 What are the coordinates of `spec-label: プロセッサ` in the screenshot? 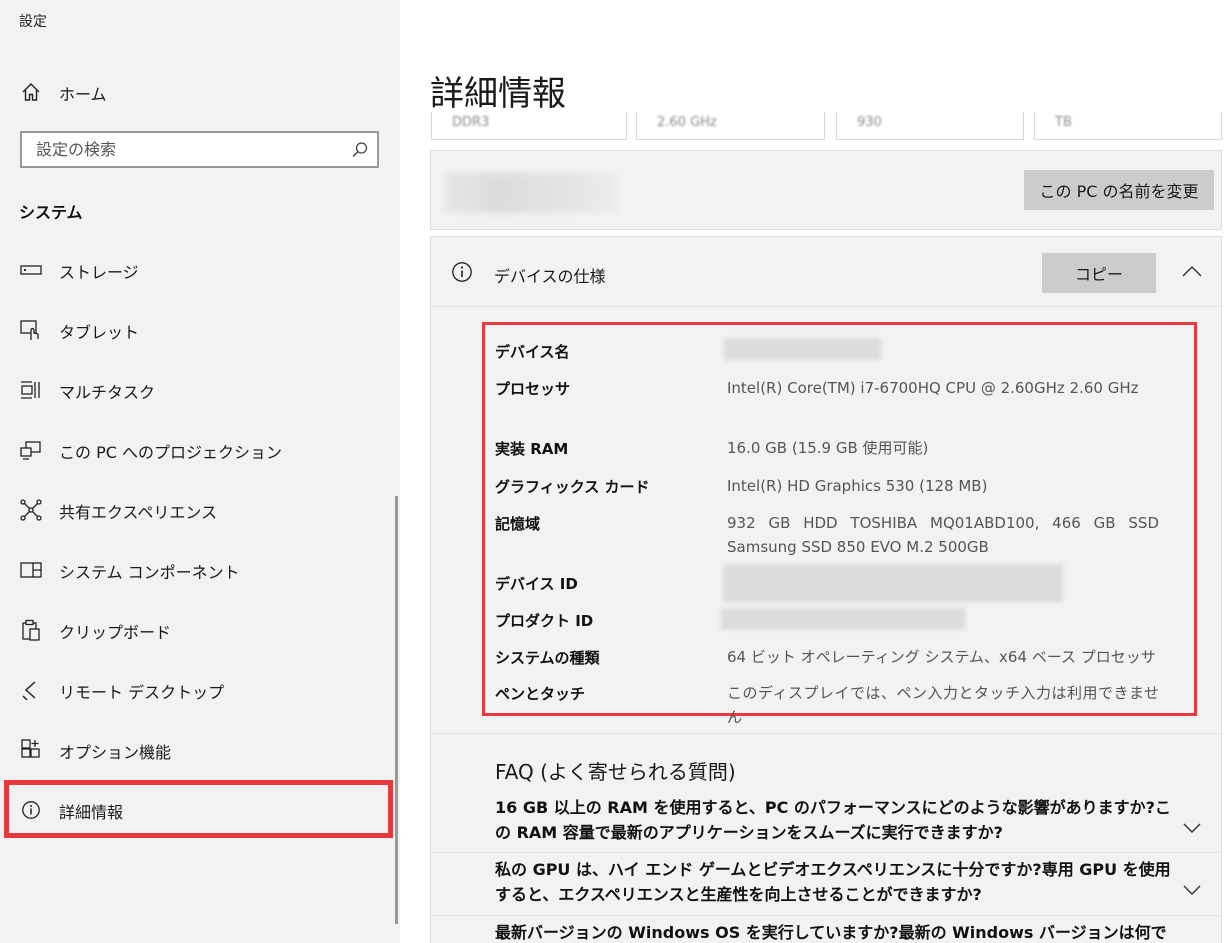 It's located at (533, 389).